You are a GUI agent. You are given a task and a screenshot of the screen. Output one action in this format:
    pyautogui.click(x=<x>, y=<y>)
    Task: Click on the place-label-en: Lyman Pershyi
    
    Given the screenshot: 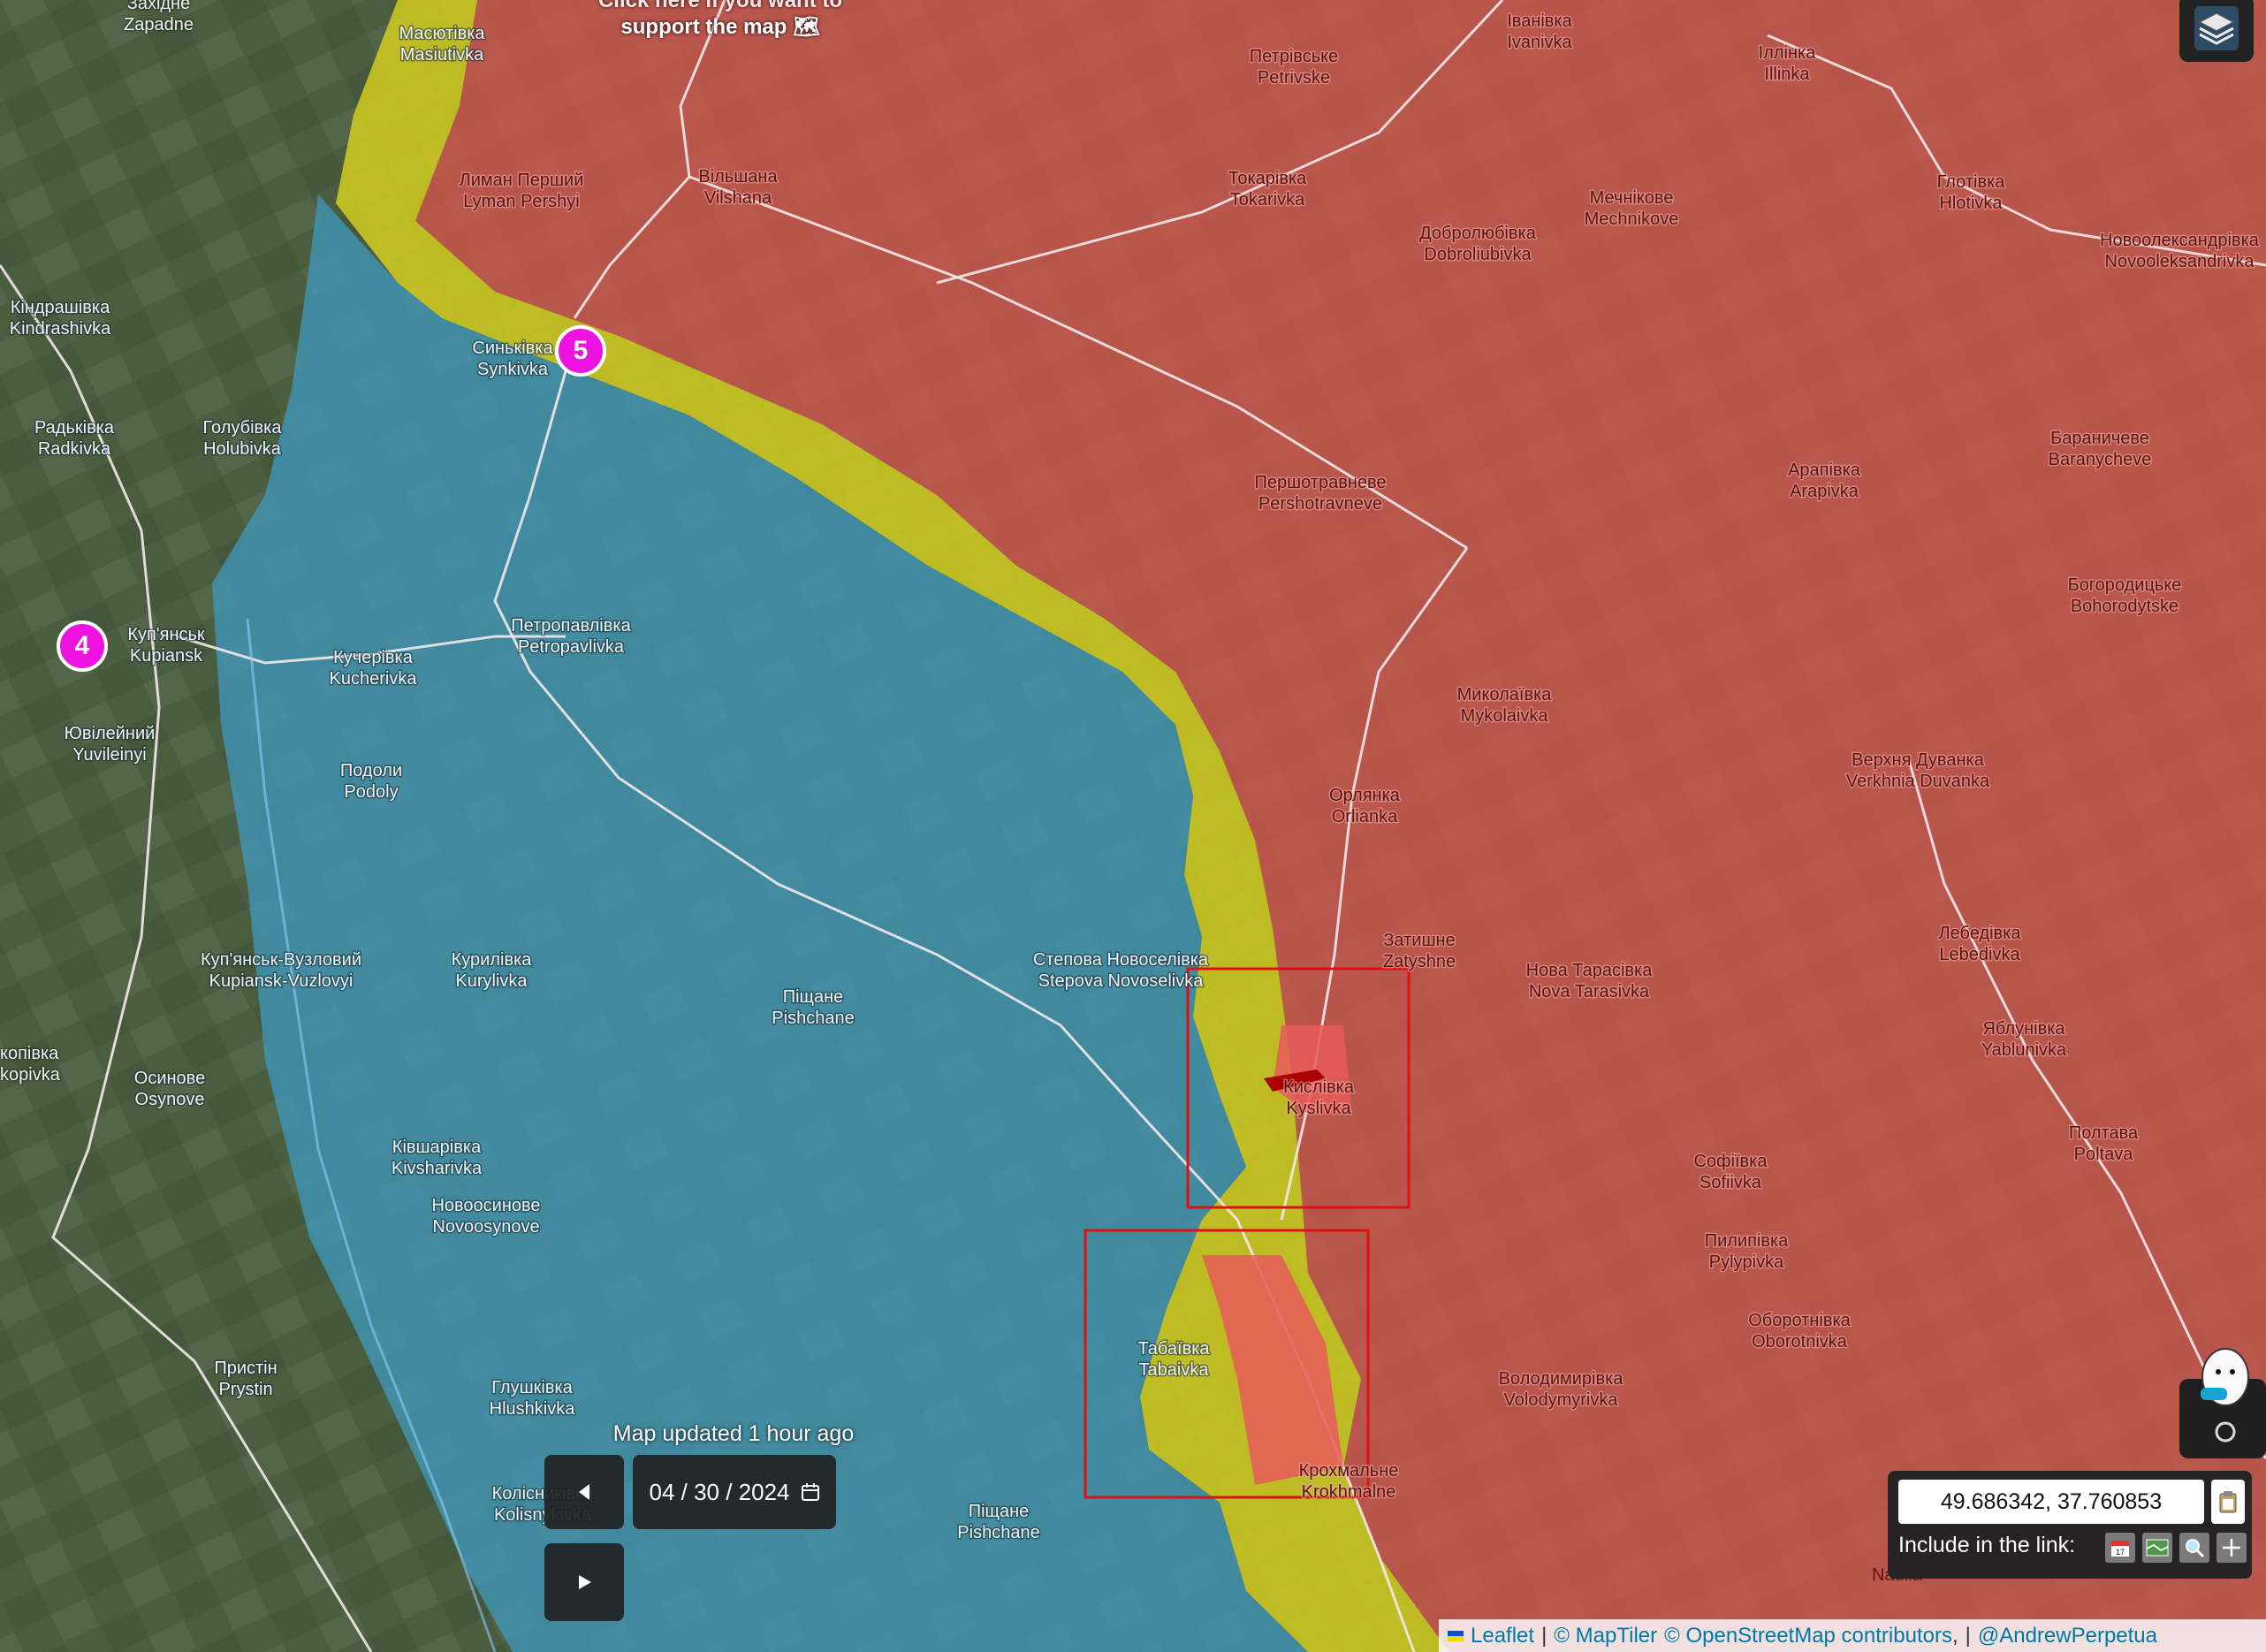 What is the action you would take?
    pyautogui.click(x=521, y=202)
    